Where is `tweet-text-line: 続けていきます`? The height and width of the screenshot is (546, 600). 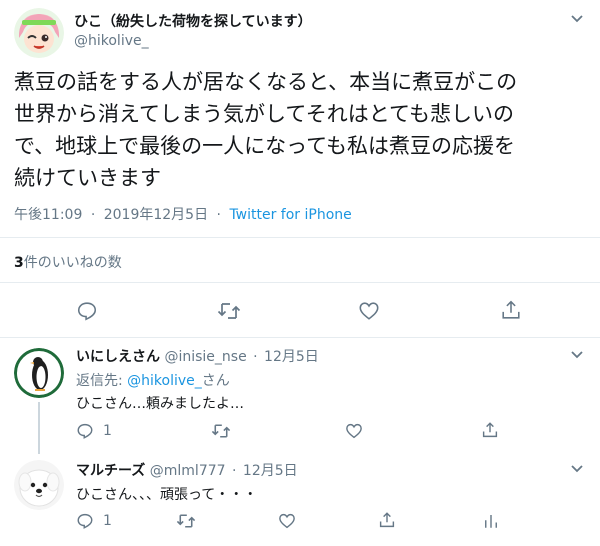 tweet-text-line: 続けていきます is located at coordinates (87, 178).